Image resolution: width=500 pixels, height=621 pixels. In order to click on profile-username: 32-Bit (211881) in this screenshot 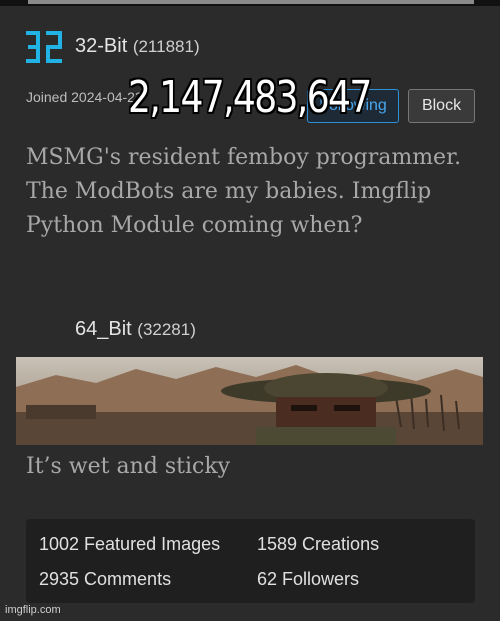, I will do `click(137, 46)`.